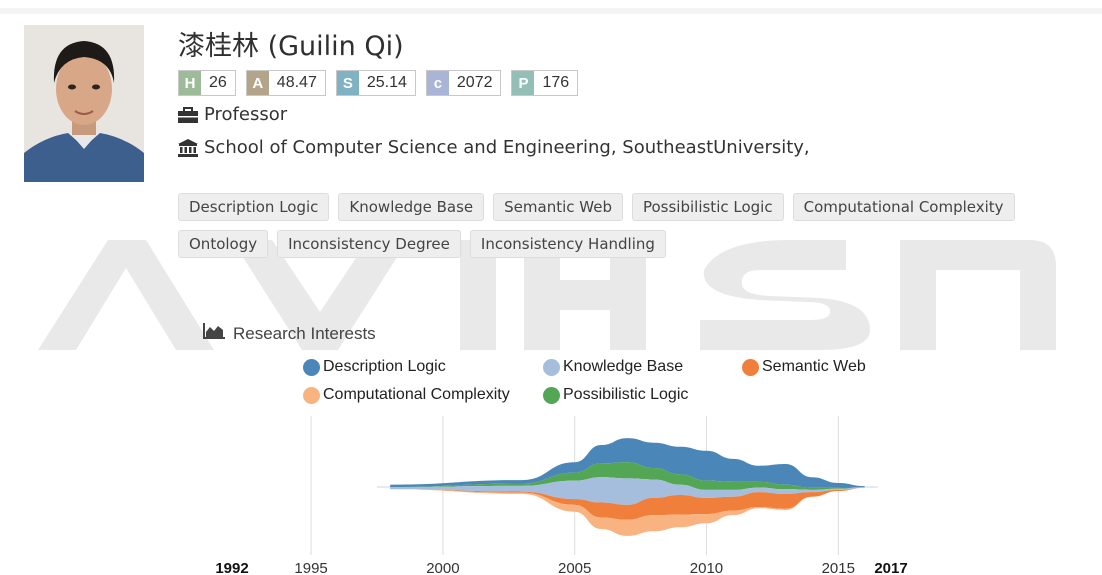  I want to click on metrics-bar: H 26 A 48.47 S 25.14 c 2072 P 176, so click(378, 83).